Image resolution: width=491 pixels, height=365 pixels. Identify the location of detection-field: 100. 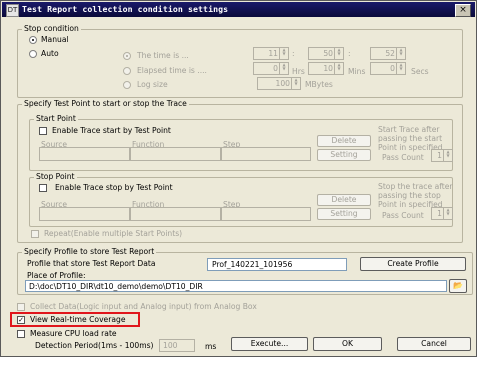
(177, 345).